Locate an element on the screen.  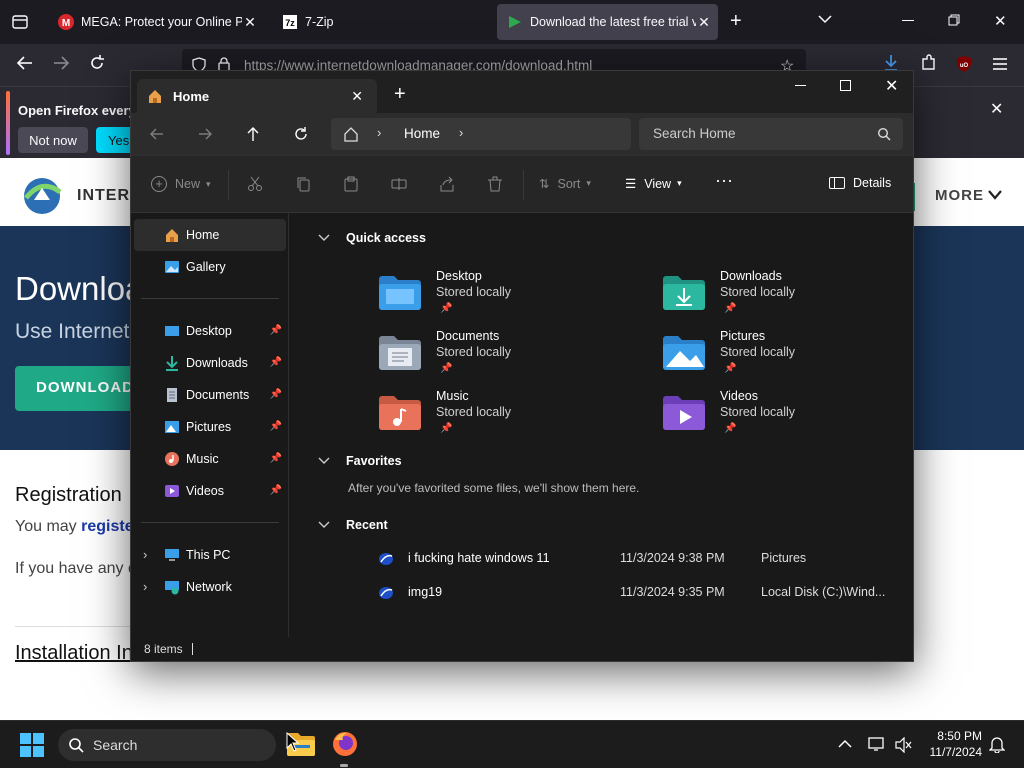
maximize-icon is located at coordinates (845, 85).